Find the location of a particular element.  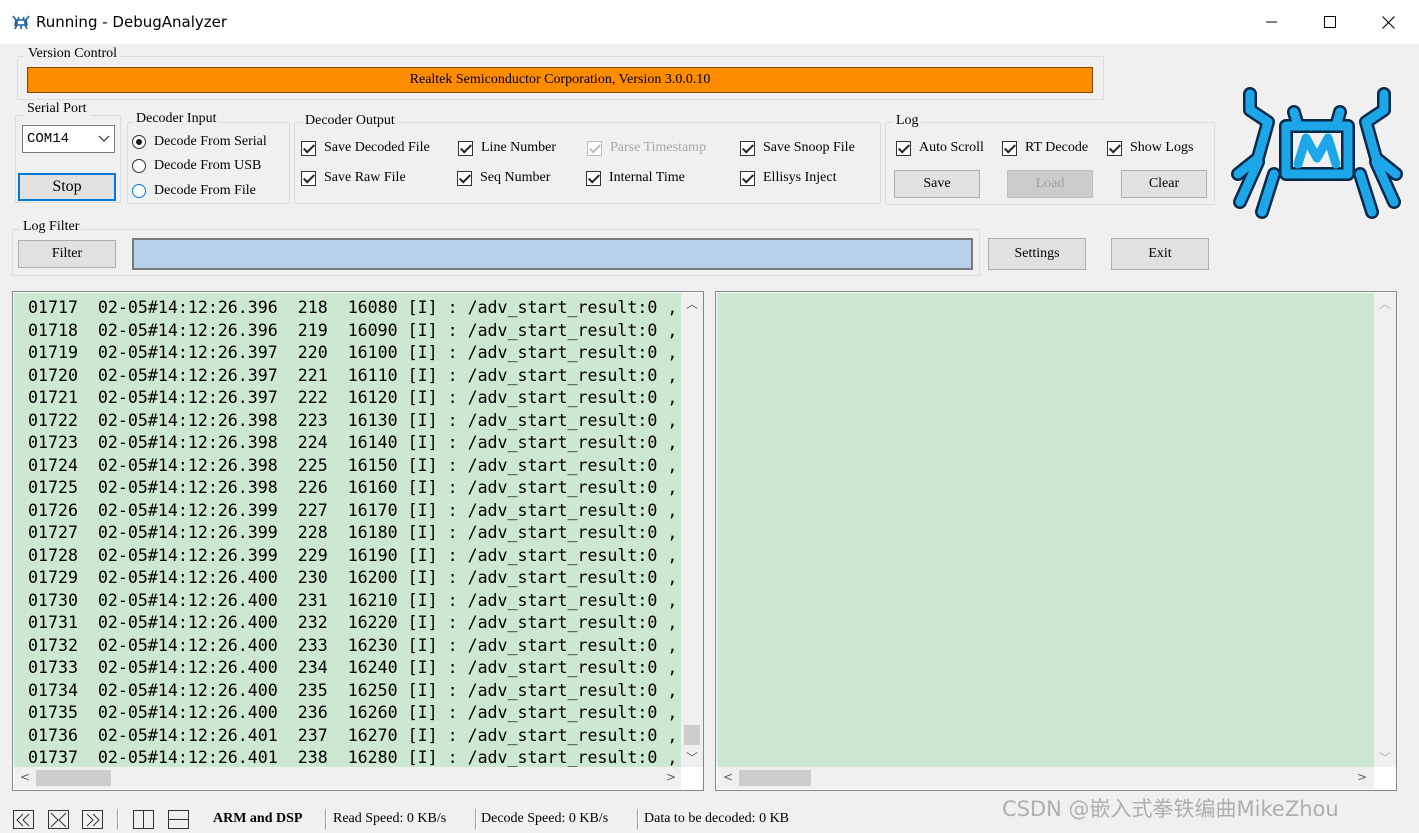

seq-number-checkbox: Seq Number is located at coordinates (503, 178).